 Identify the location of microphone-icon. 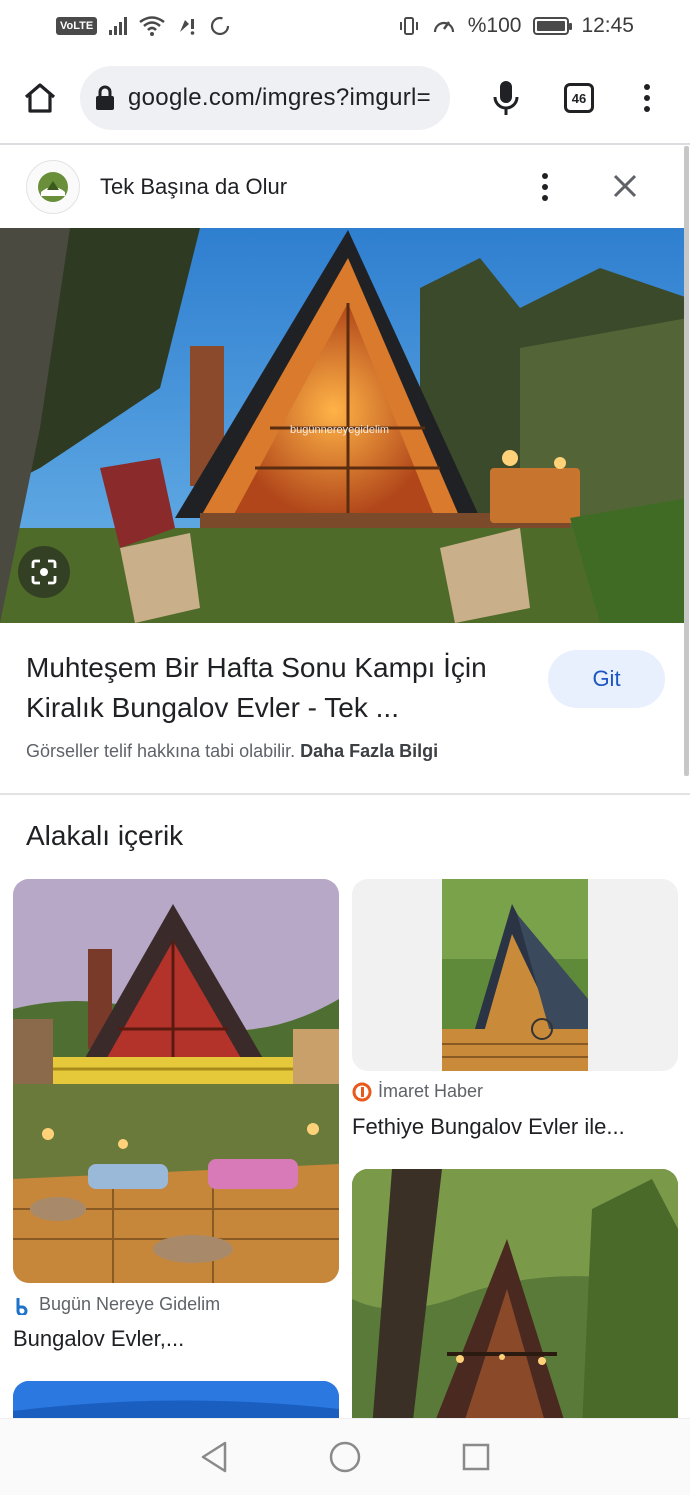
(506, 98).